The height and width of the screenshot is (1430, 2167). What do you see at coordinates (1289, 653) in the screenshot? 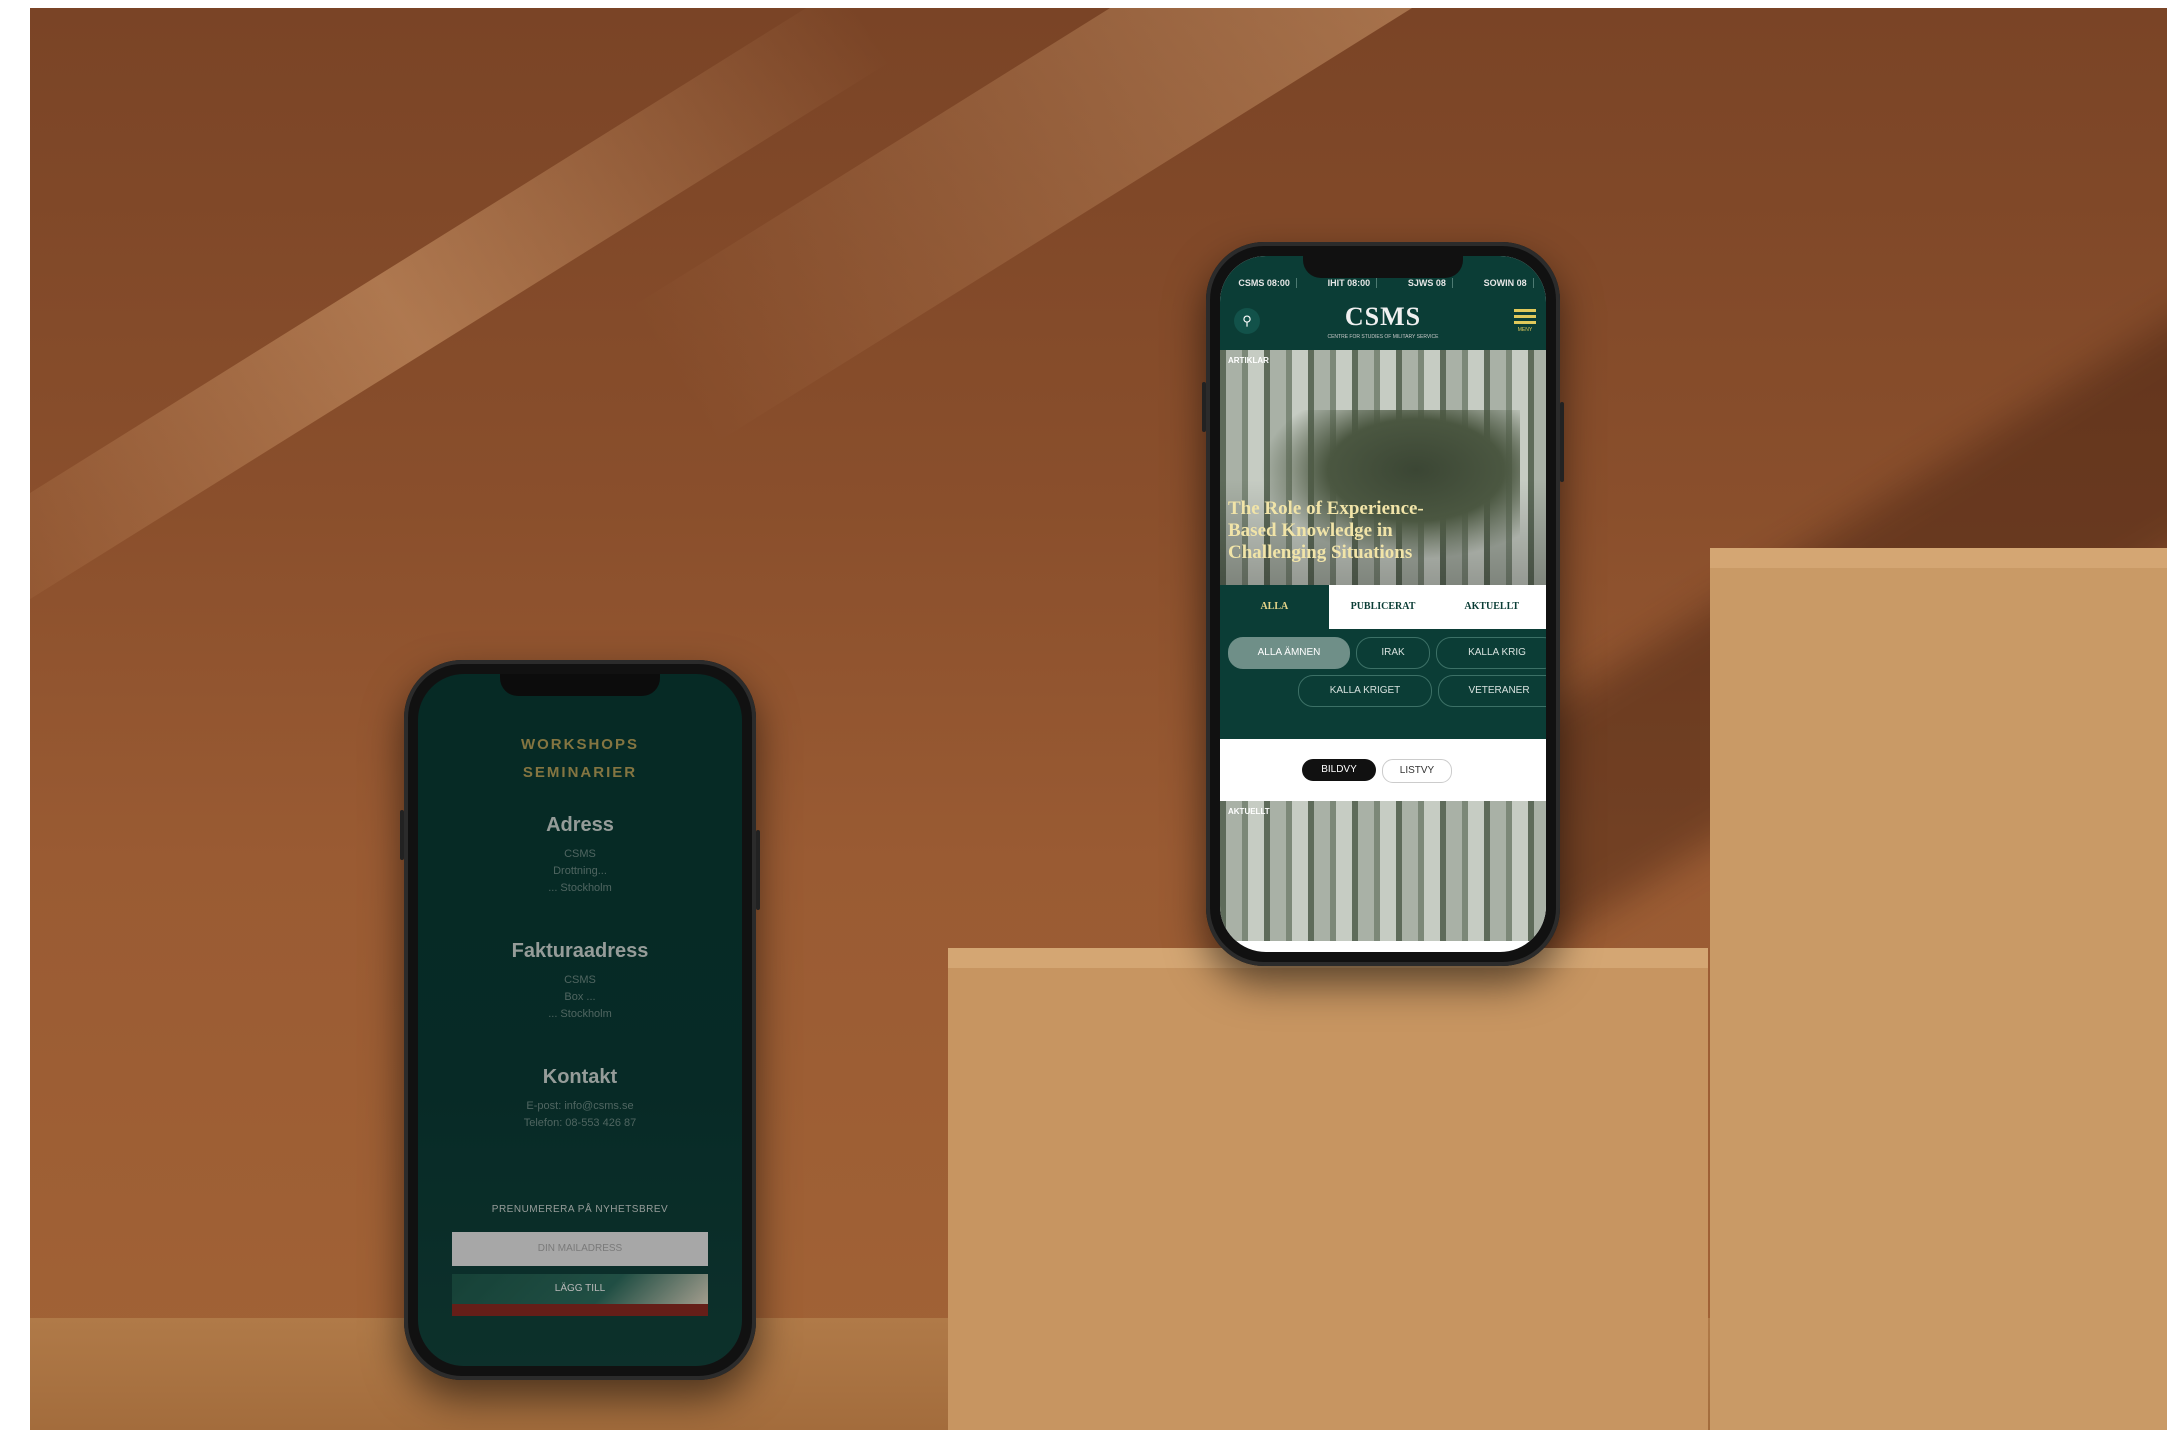
I see `filter-chip-alla-amnen: ALLA ÄMNEN` at bounding box center [1289, 653].